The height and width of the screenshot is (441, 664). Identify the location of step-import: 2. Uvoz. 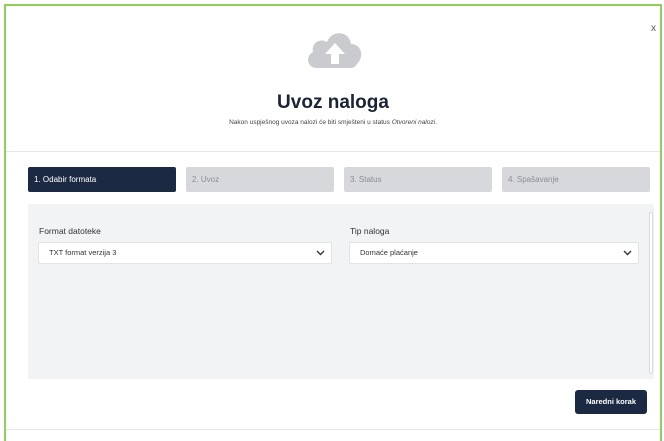
(260, 179).